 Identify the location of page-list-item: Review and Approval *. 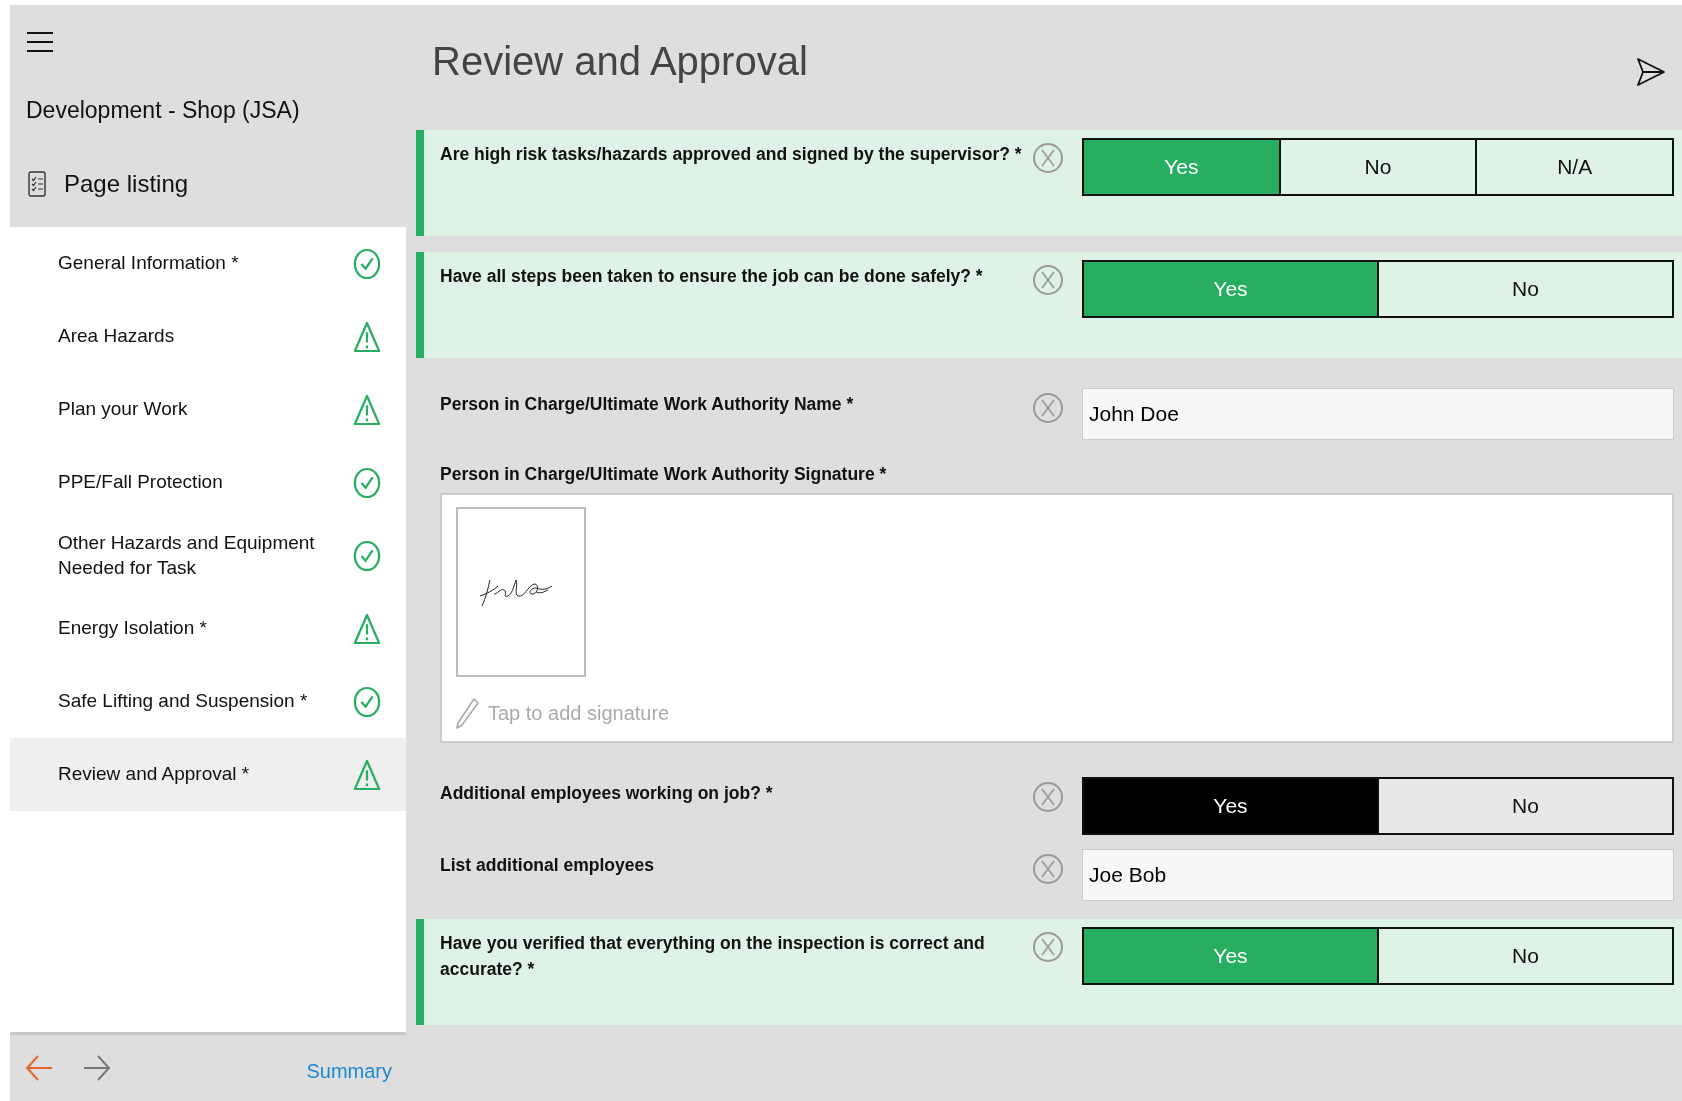
(208, 774).